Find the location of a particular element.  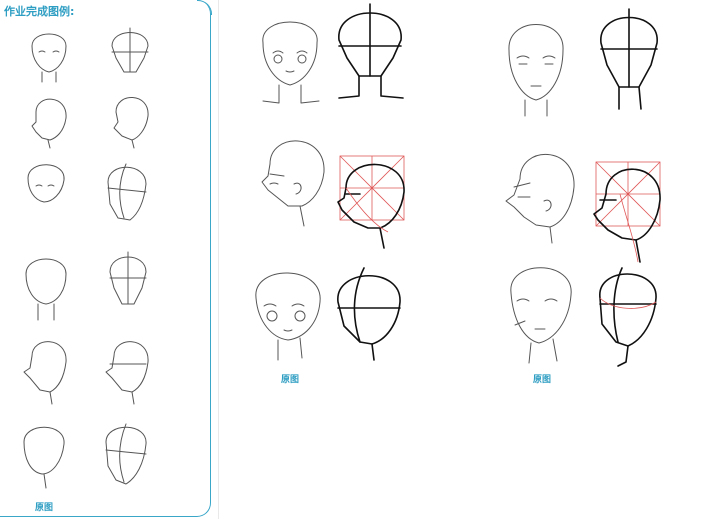

thumb-3q-boy is located at coordinates (44, 457).